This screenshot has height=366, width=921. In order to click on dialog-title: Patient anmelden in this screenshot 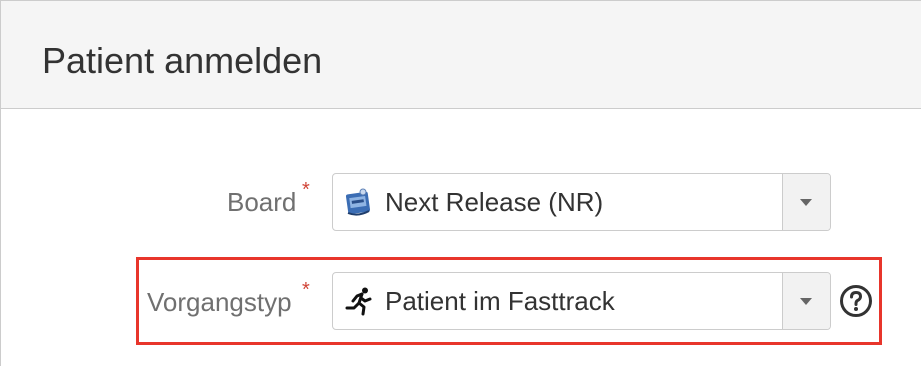, I will do `click(182, 60)`.